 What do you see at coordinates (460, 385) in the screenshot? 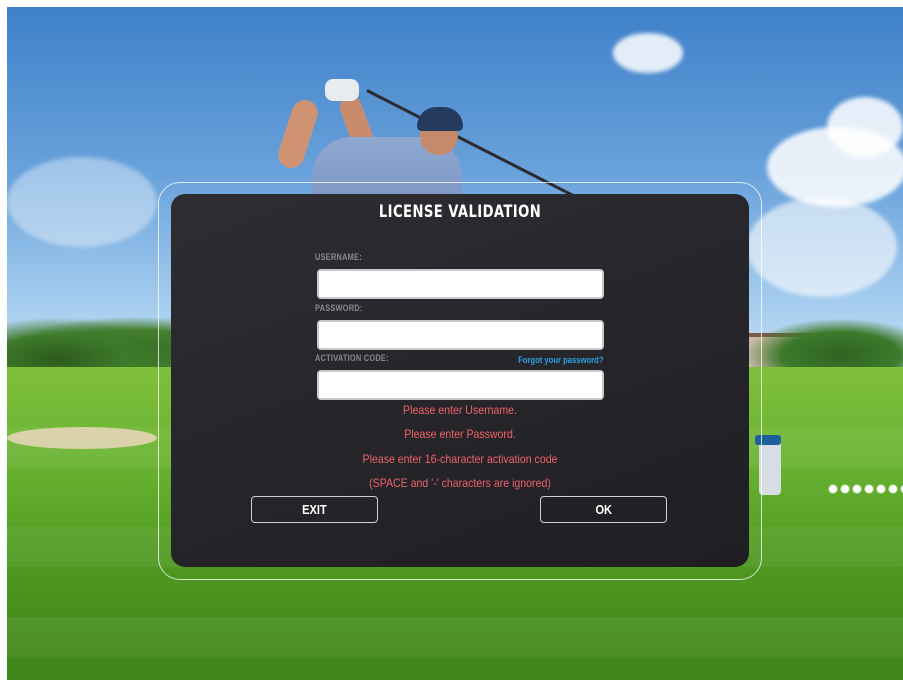
I see `activation-code-input` at bounding box center [460, 385].